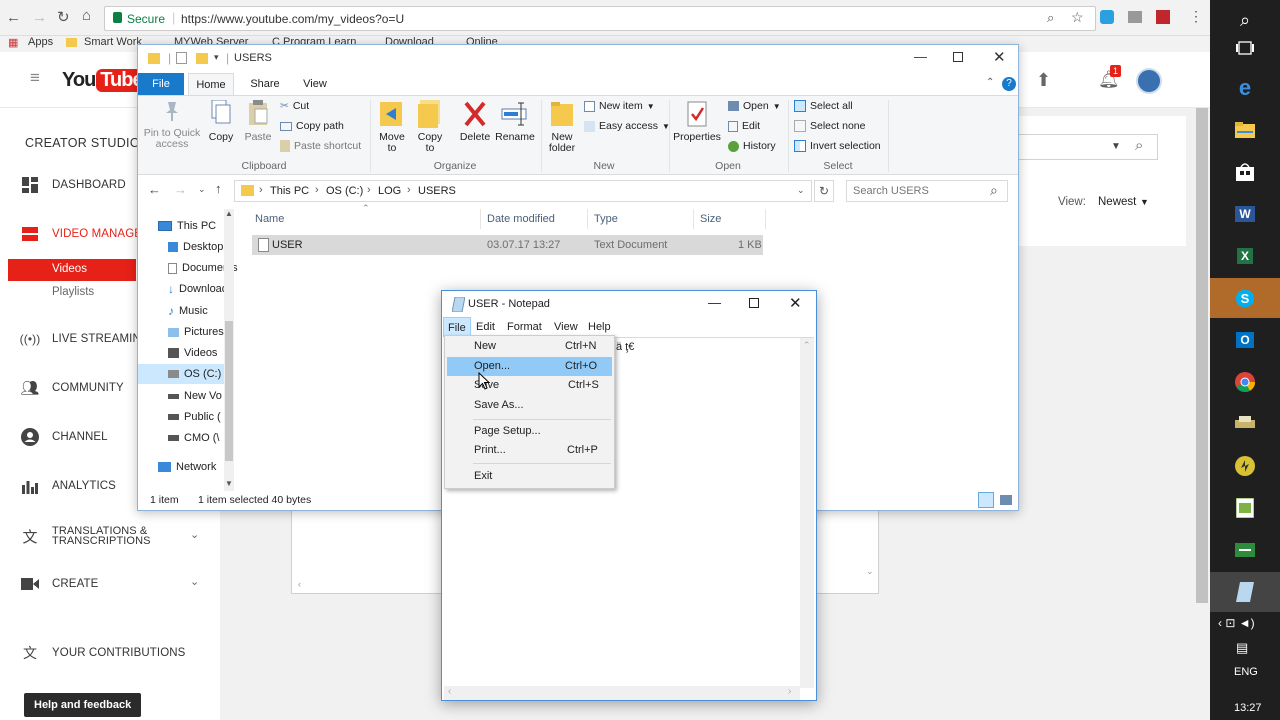 The width and height of the screenshot is (1280, 720). Describe the element at coordinates (485, 327) in the screenshot. I see `menu-edit: Edit` at that location.